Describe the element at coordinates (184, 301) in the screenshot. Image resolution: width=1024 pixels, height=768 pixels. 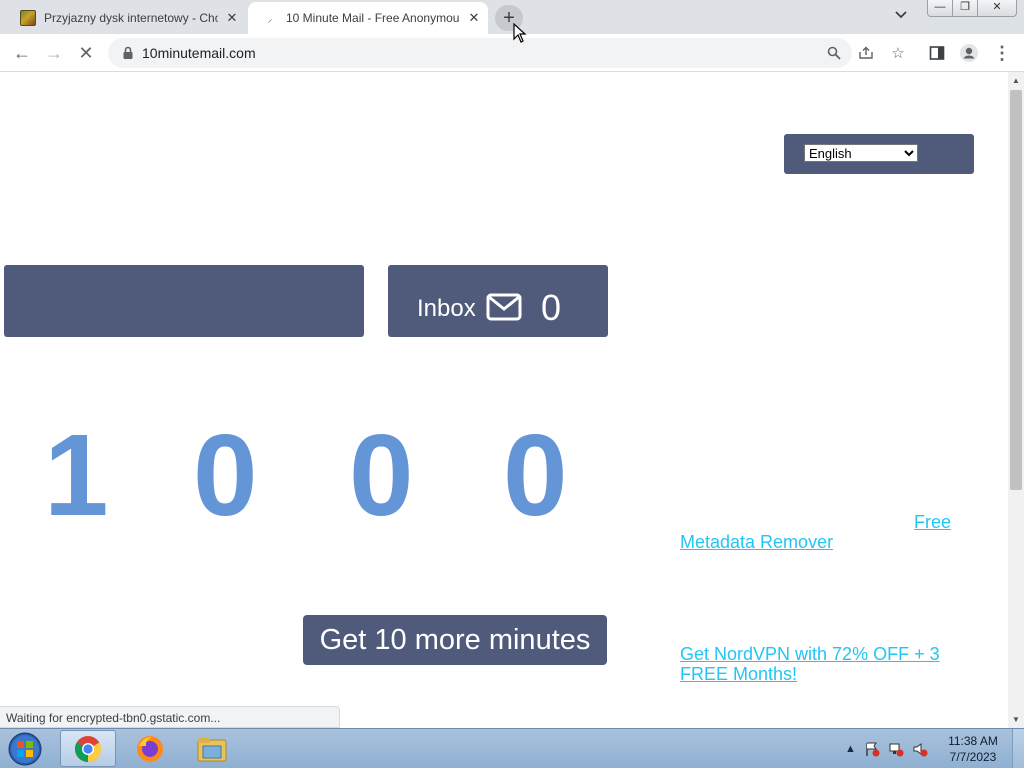
I see `email-address-panel` at that location.